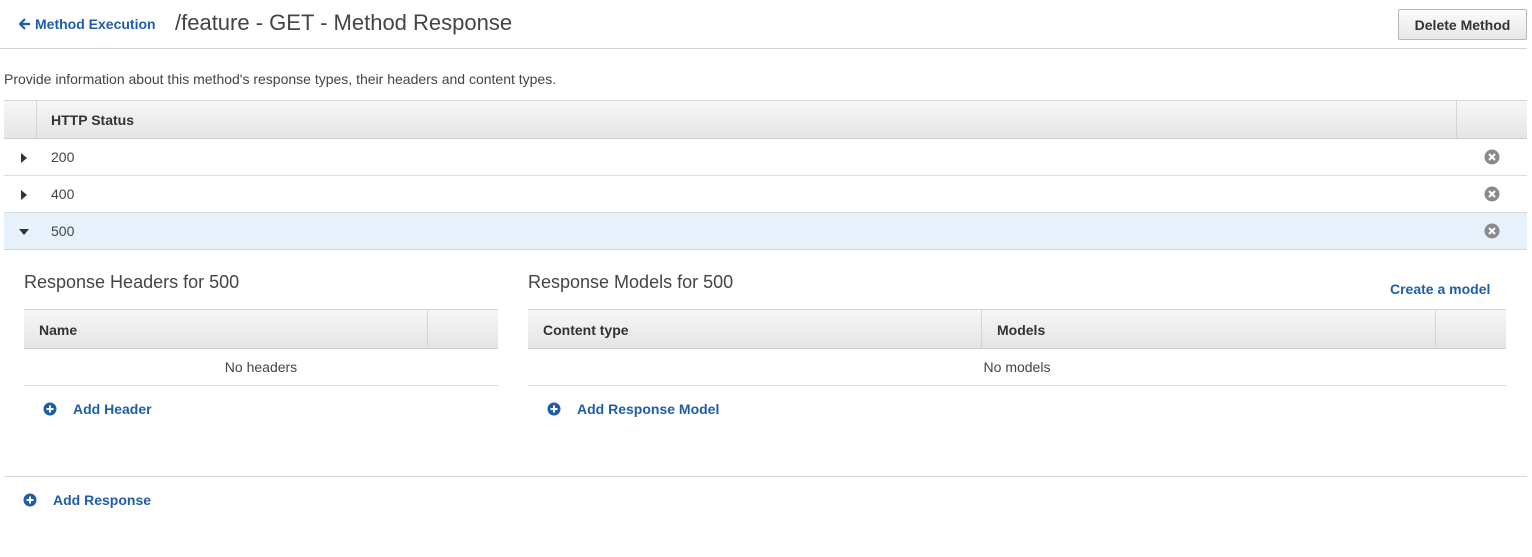  I want to click on response-models-table: Content type Models No models, so click(1017, 347).